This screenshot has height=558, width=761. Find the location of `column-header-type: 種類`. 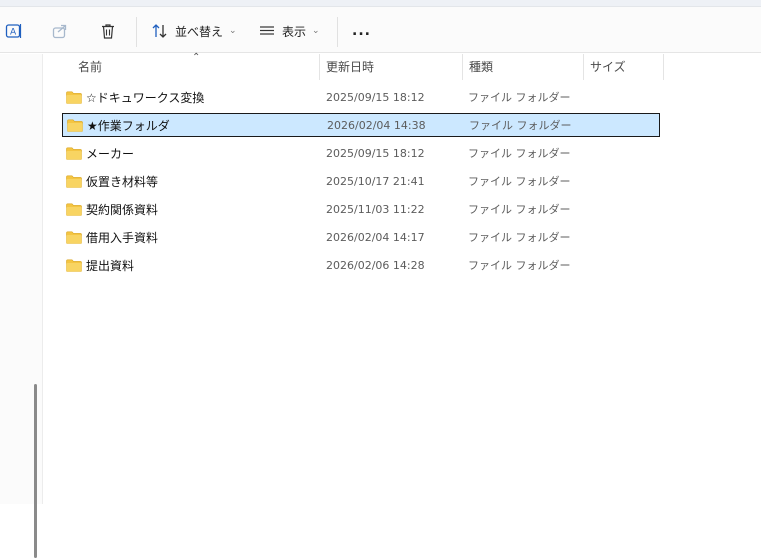

column-header-type: 種類 is located at coordinates (523, 67).